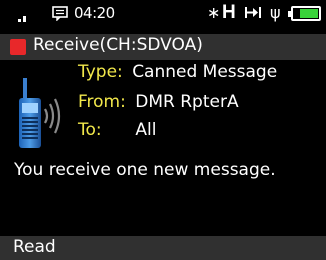 The width and height of the screenshot is (326, 260). Describe the element at coordinates (163, 248) in the screenshot. I see `softkey-bar: Read` at that location.